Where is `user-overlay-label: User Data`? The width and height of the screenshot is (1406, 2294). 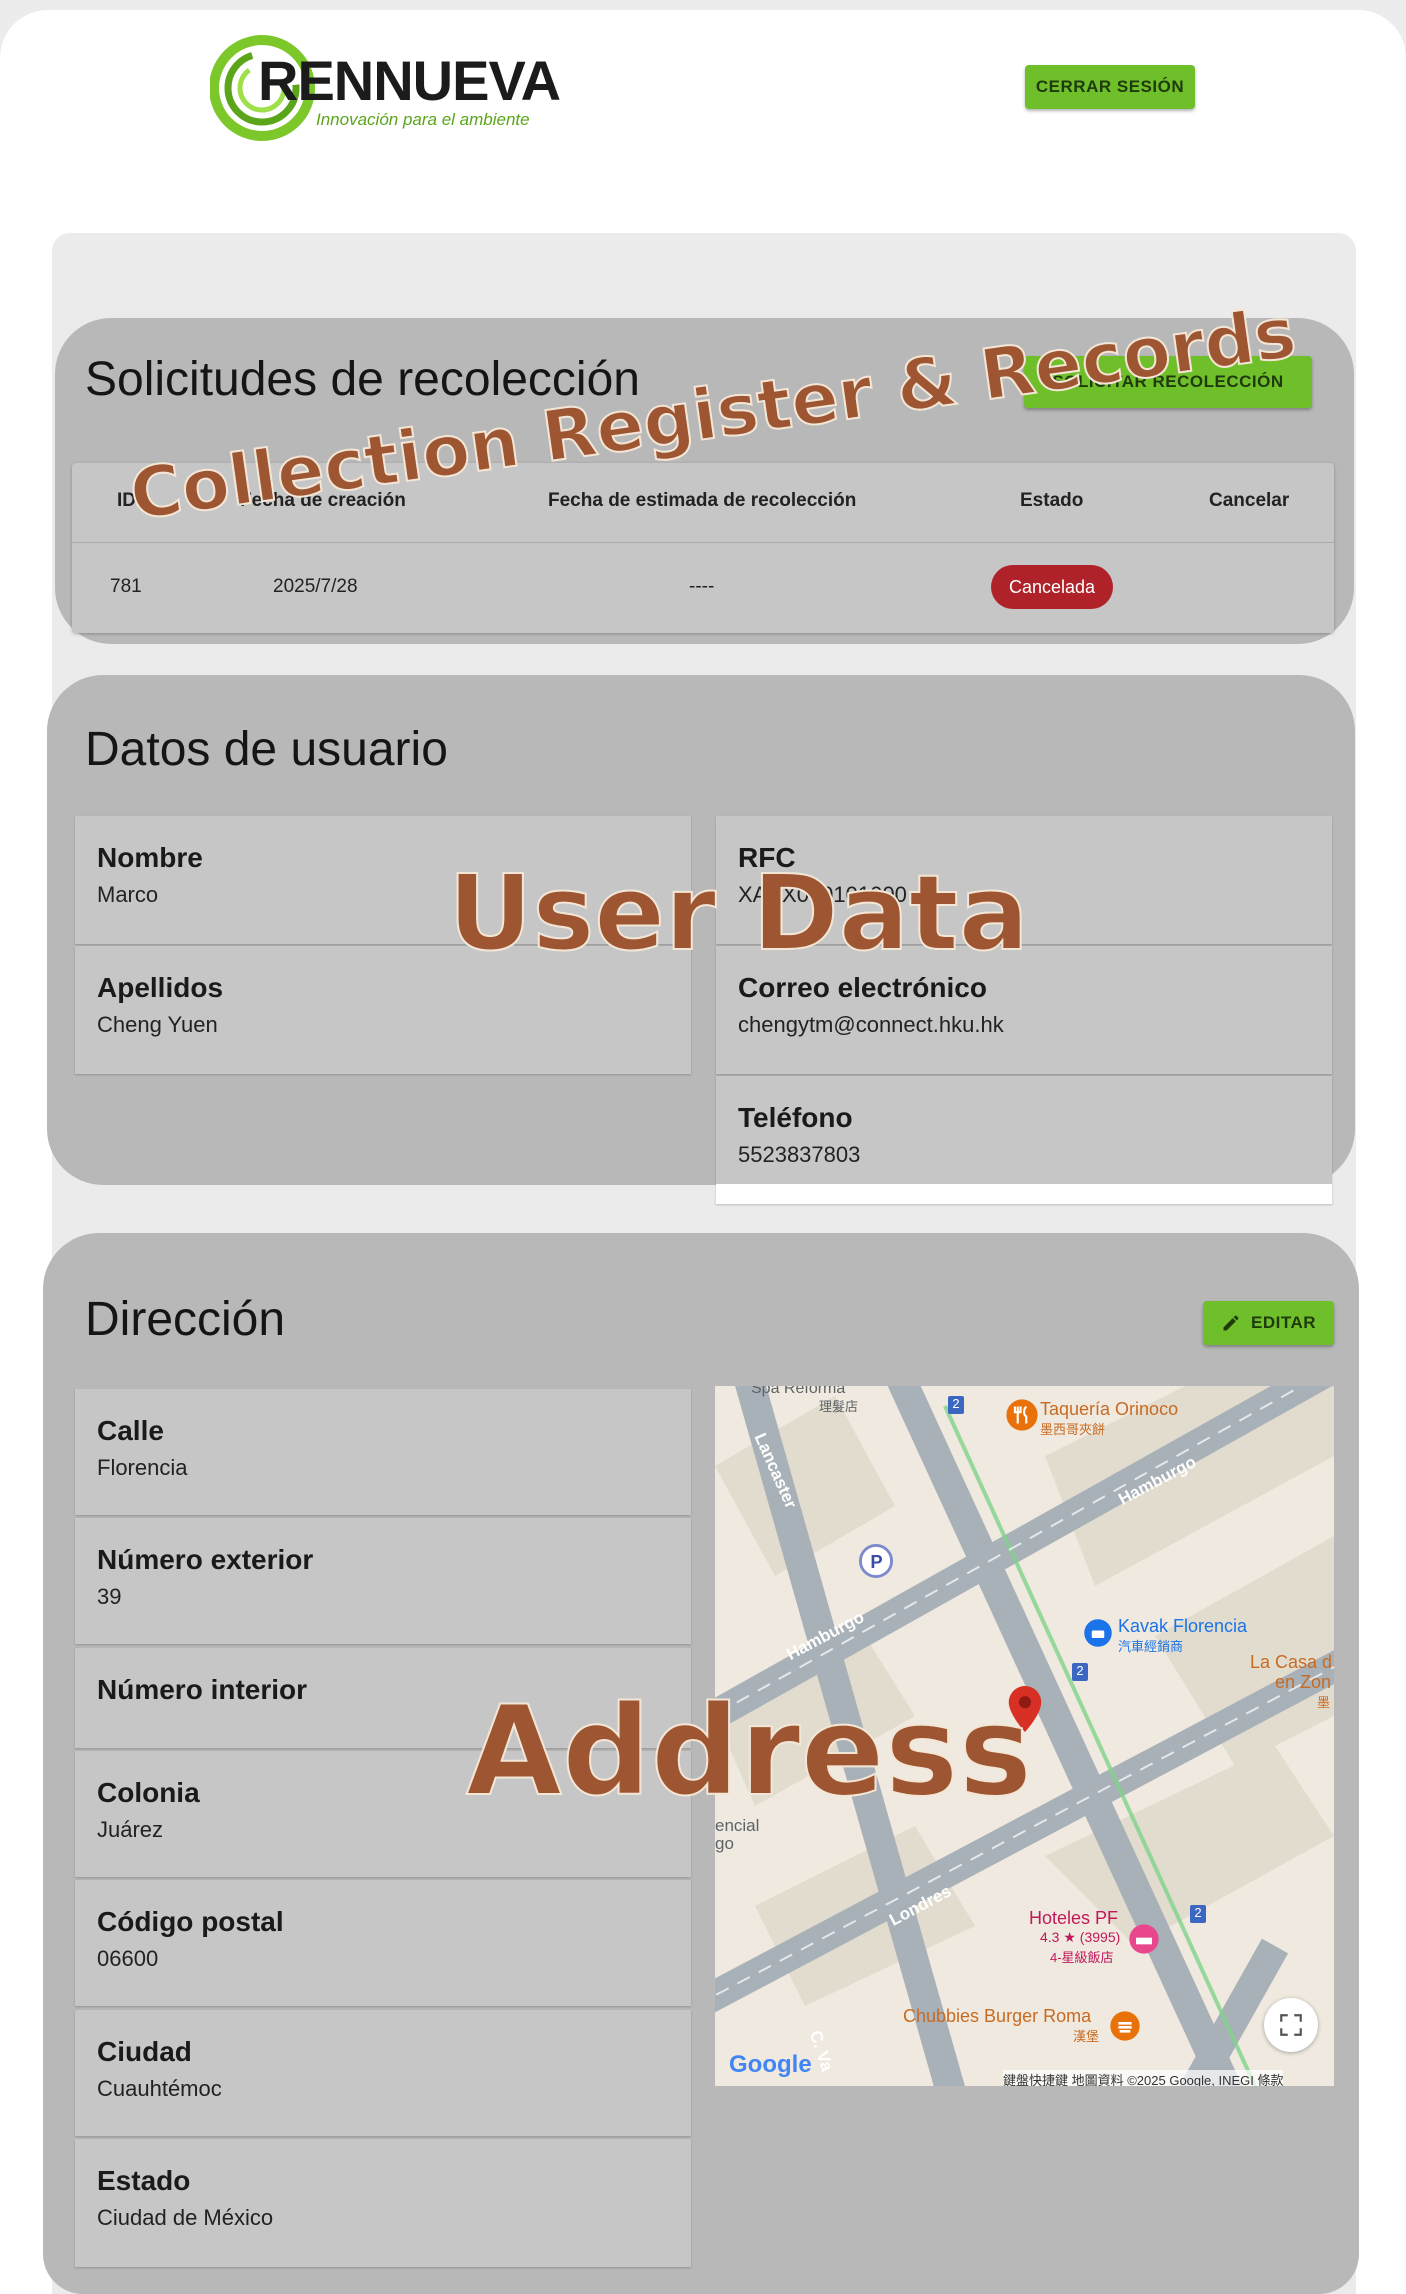
user-overlay-label: User Data is located at coordinates (738, 913).